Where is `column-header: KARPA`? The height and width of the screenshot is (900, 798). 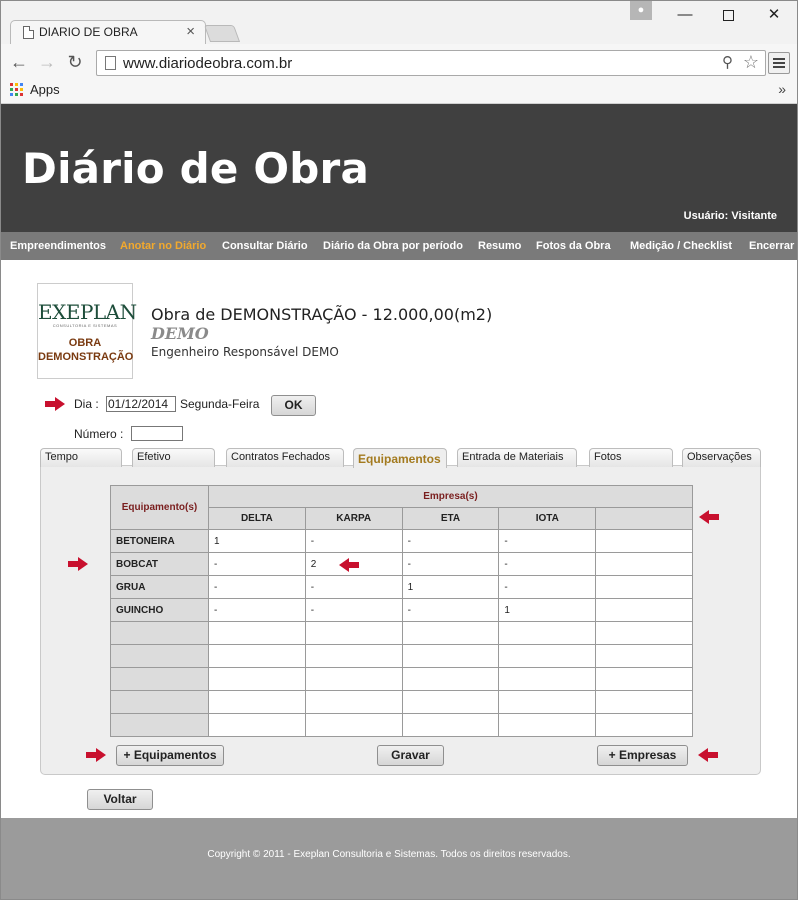 column-header: KARPA is located at coordinates (353, 518).